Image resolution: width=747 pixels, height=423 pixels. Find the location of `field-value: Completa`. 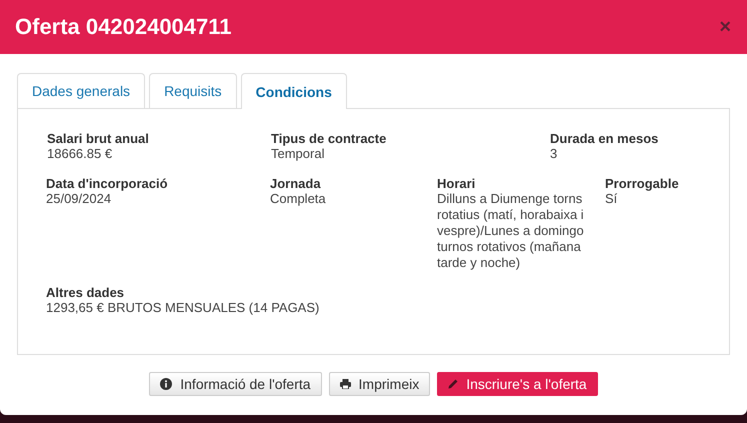

field-value: Completa is located at coordinates (298, 199).